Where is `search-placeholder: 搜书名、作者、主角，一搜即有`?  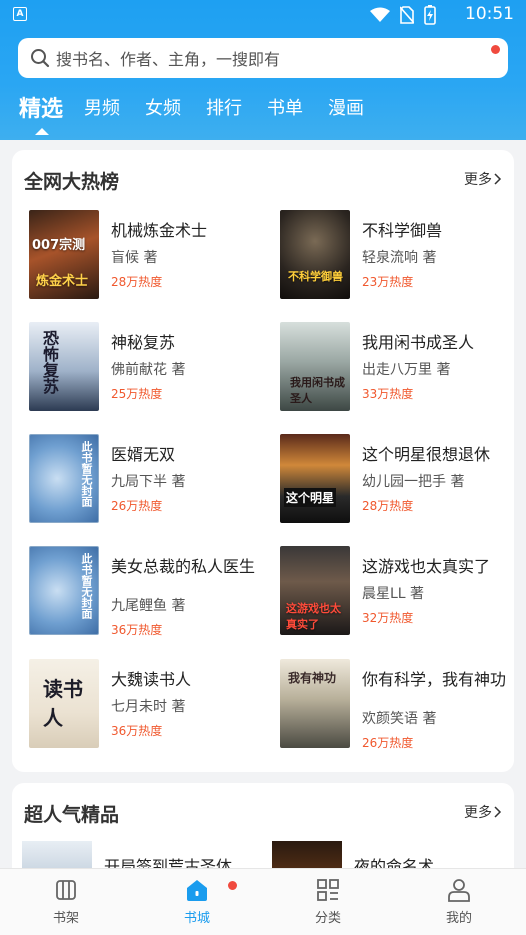 search-placeholder: 搜书名、作者、主角，一搜即有 is located at coordinates (168, 59).